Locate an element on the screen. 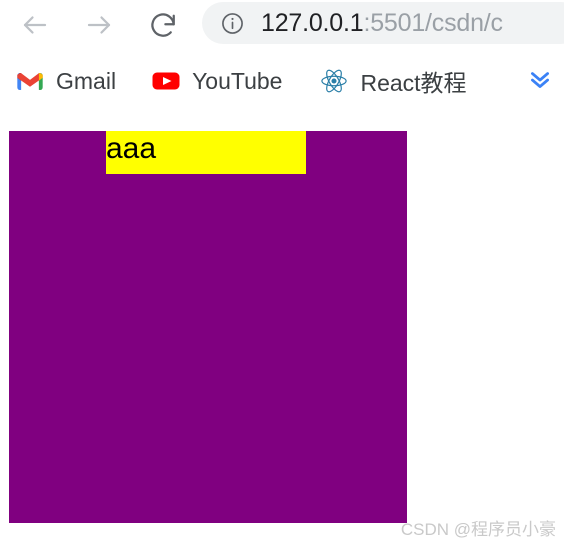 This screenshot has height=548, width=564. double-chevron-down-icon is located at coordinates (540, 81).